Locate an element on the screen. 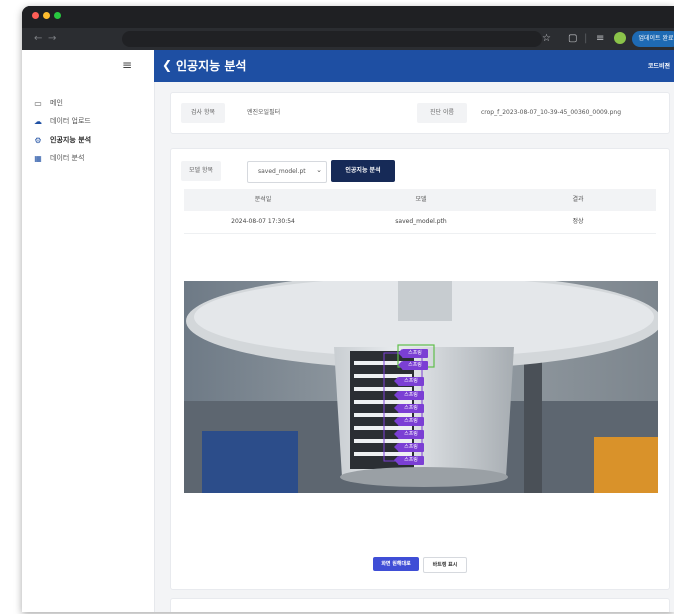  results-table-header: 분석일 모델 결과 is located at coordinates (420, 200).